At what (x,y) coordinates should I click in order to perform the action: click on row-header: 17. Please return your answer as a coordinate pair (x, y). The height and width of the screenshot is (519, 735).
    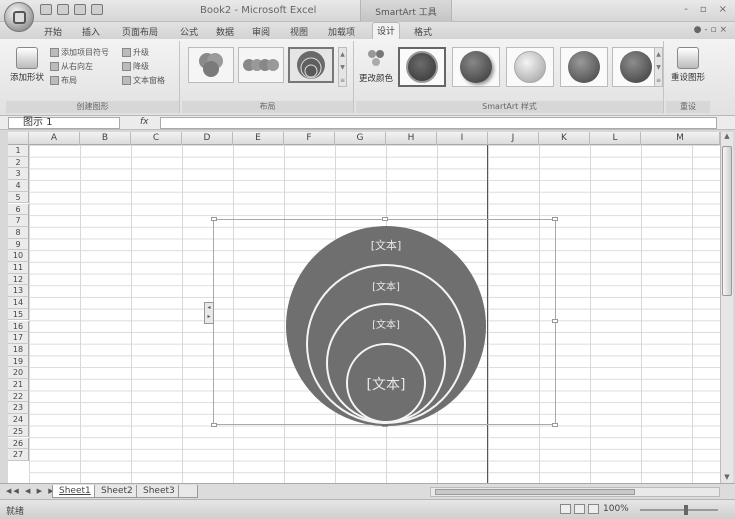
    Looking at the image, I should click on (18, 338).